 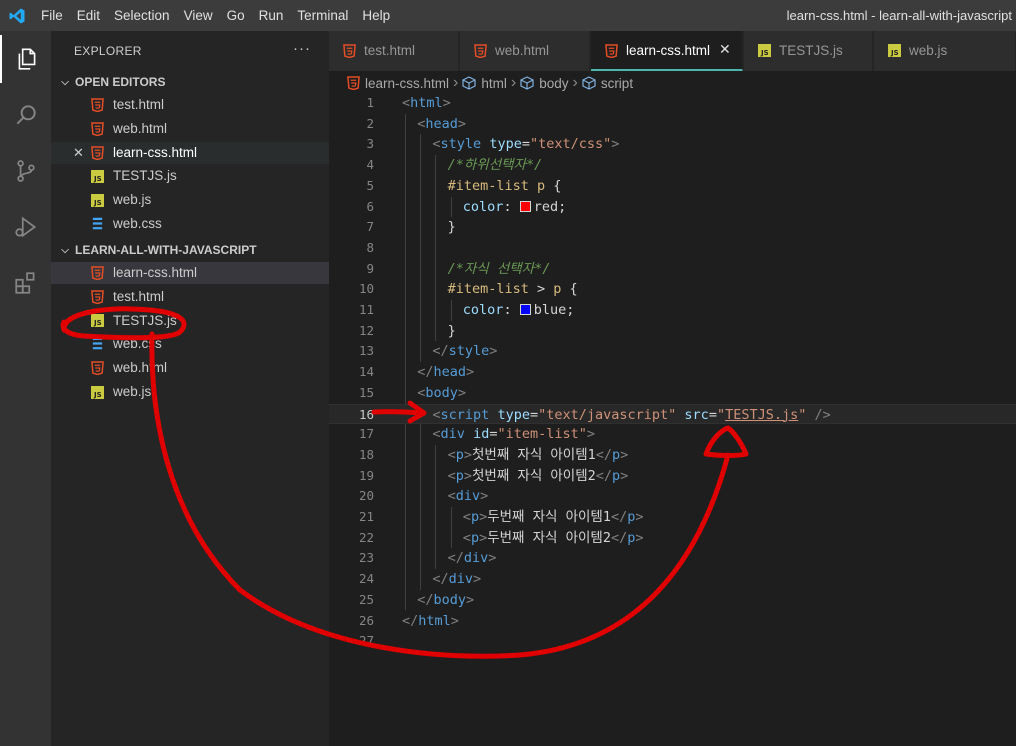 What do you see at coordinates (142, 15) in the screenshot?
I see `menu-selection: Selection` at bounding box center [142, 15].